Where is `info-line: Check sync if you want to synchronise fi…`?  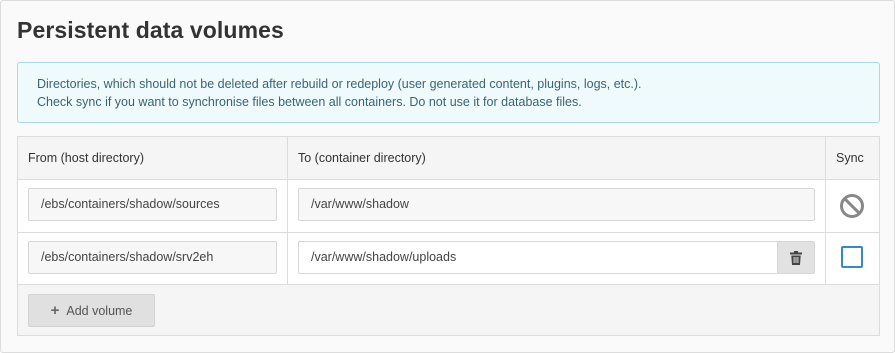 info-line: Check sync if you want to synchronise fi… is located at coordinates (309, 102).